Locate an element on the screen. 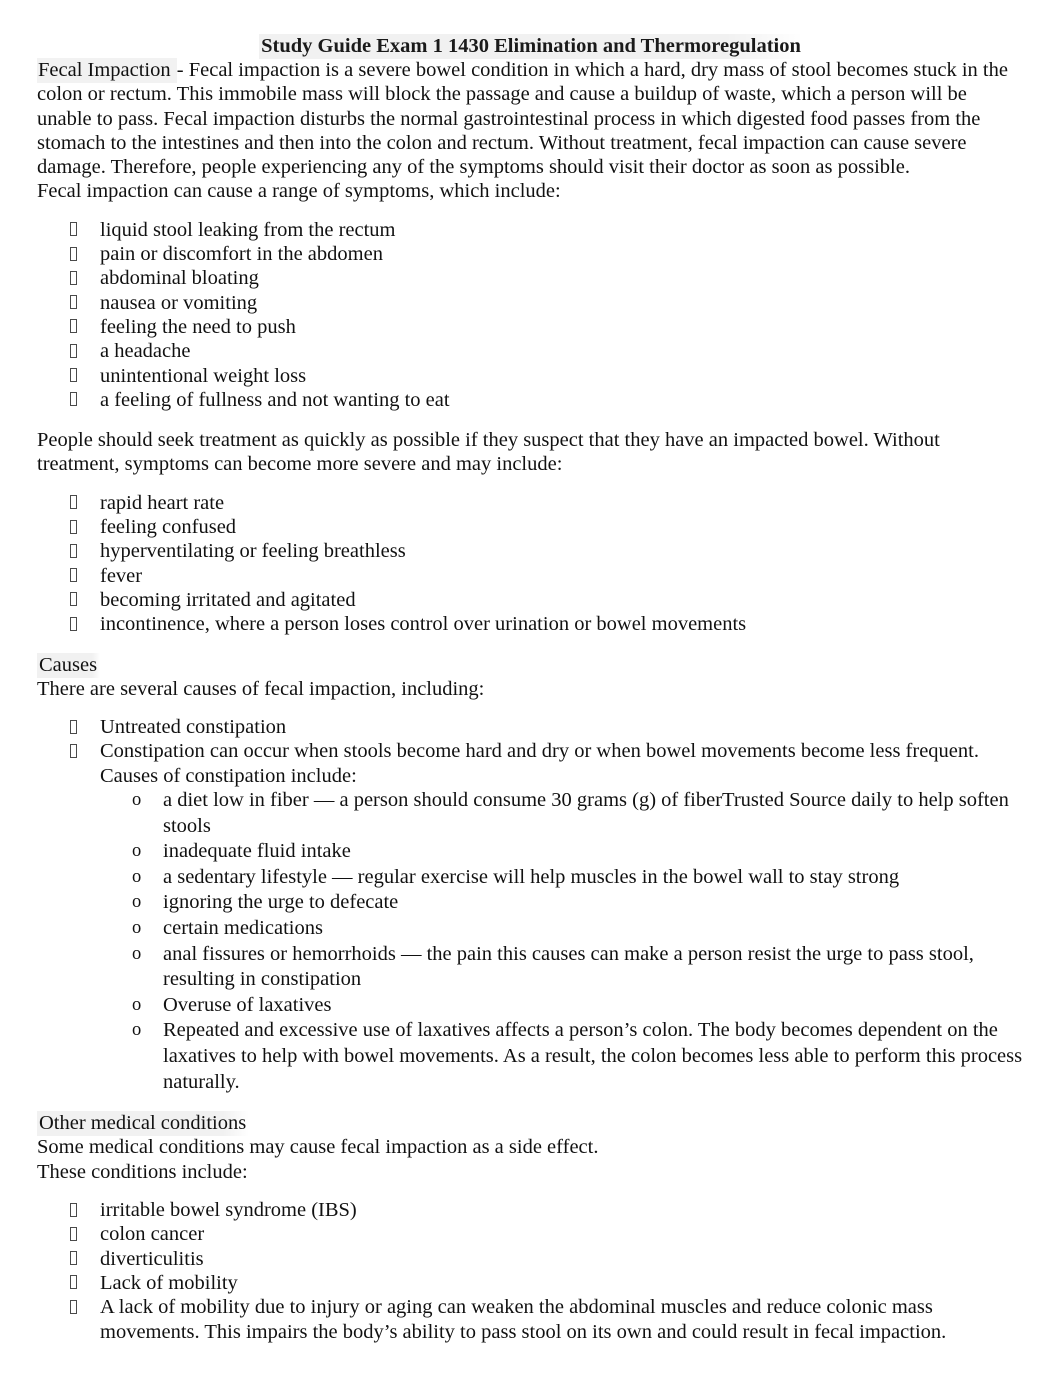  list-item-label: rapid heart rate is located at coordinates (162, 502).